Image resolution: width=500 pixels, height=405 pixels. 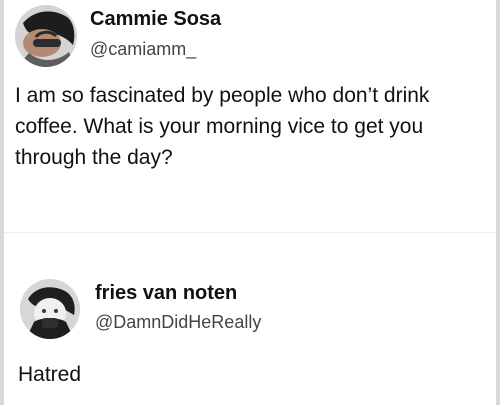 I want to click on user-handle: @DamnDidHeReally, so click(x=178, y=322).